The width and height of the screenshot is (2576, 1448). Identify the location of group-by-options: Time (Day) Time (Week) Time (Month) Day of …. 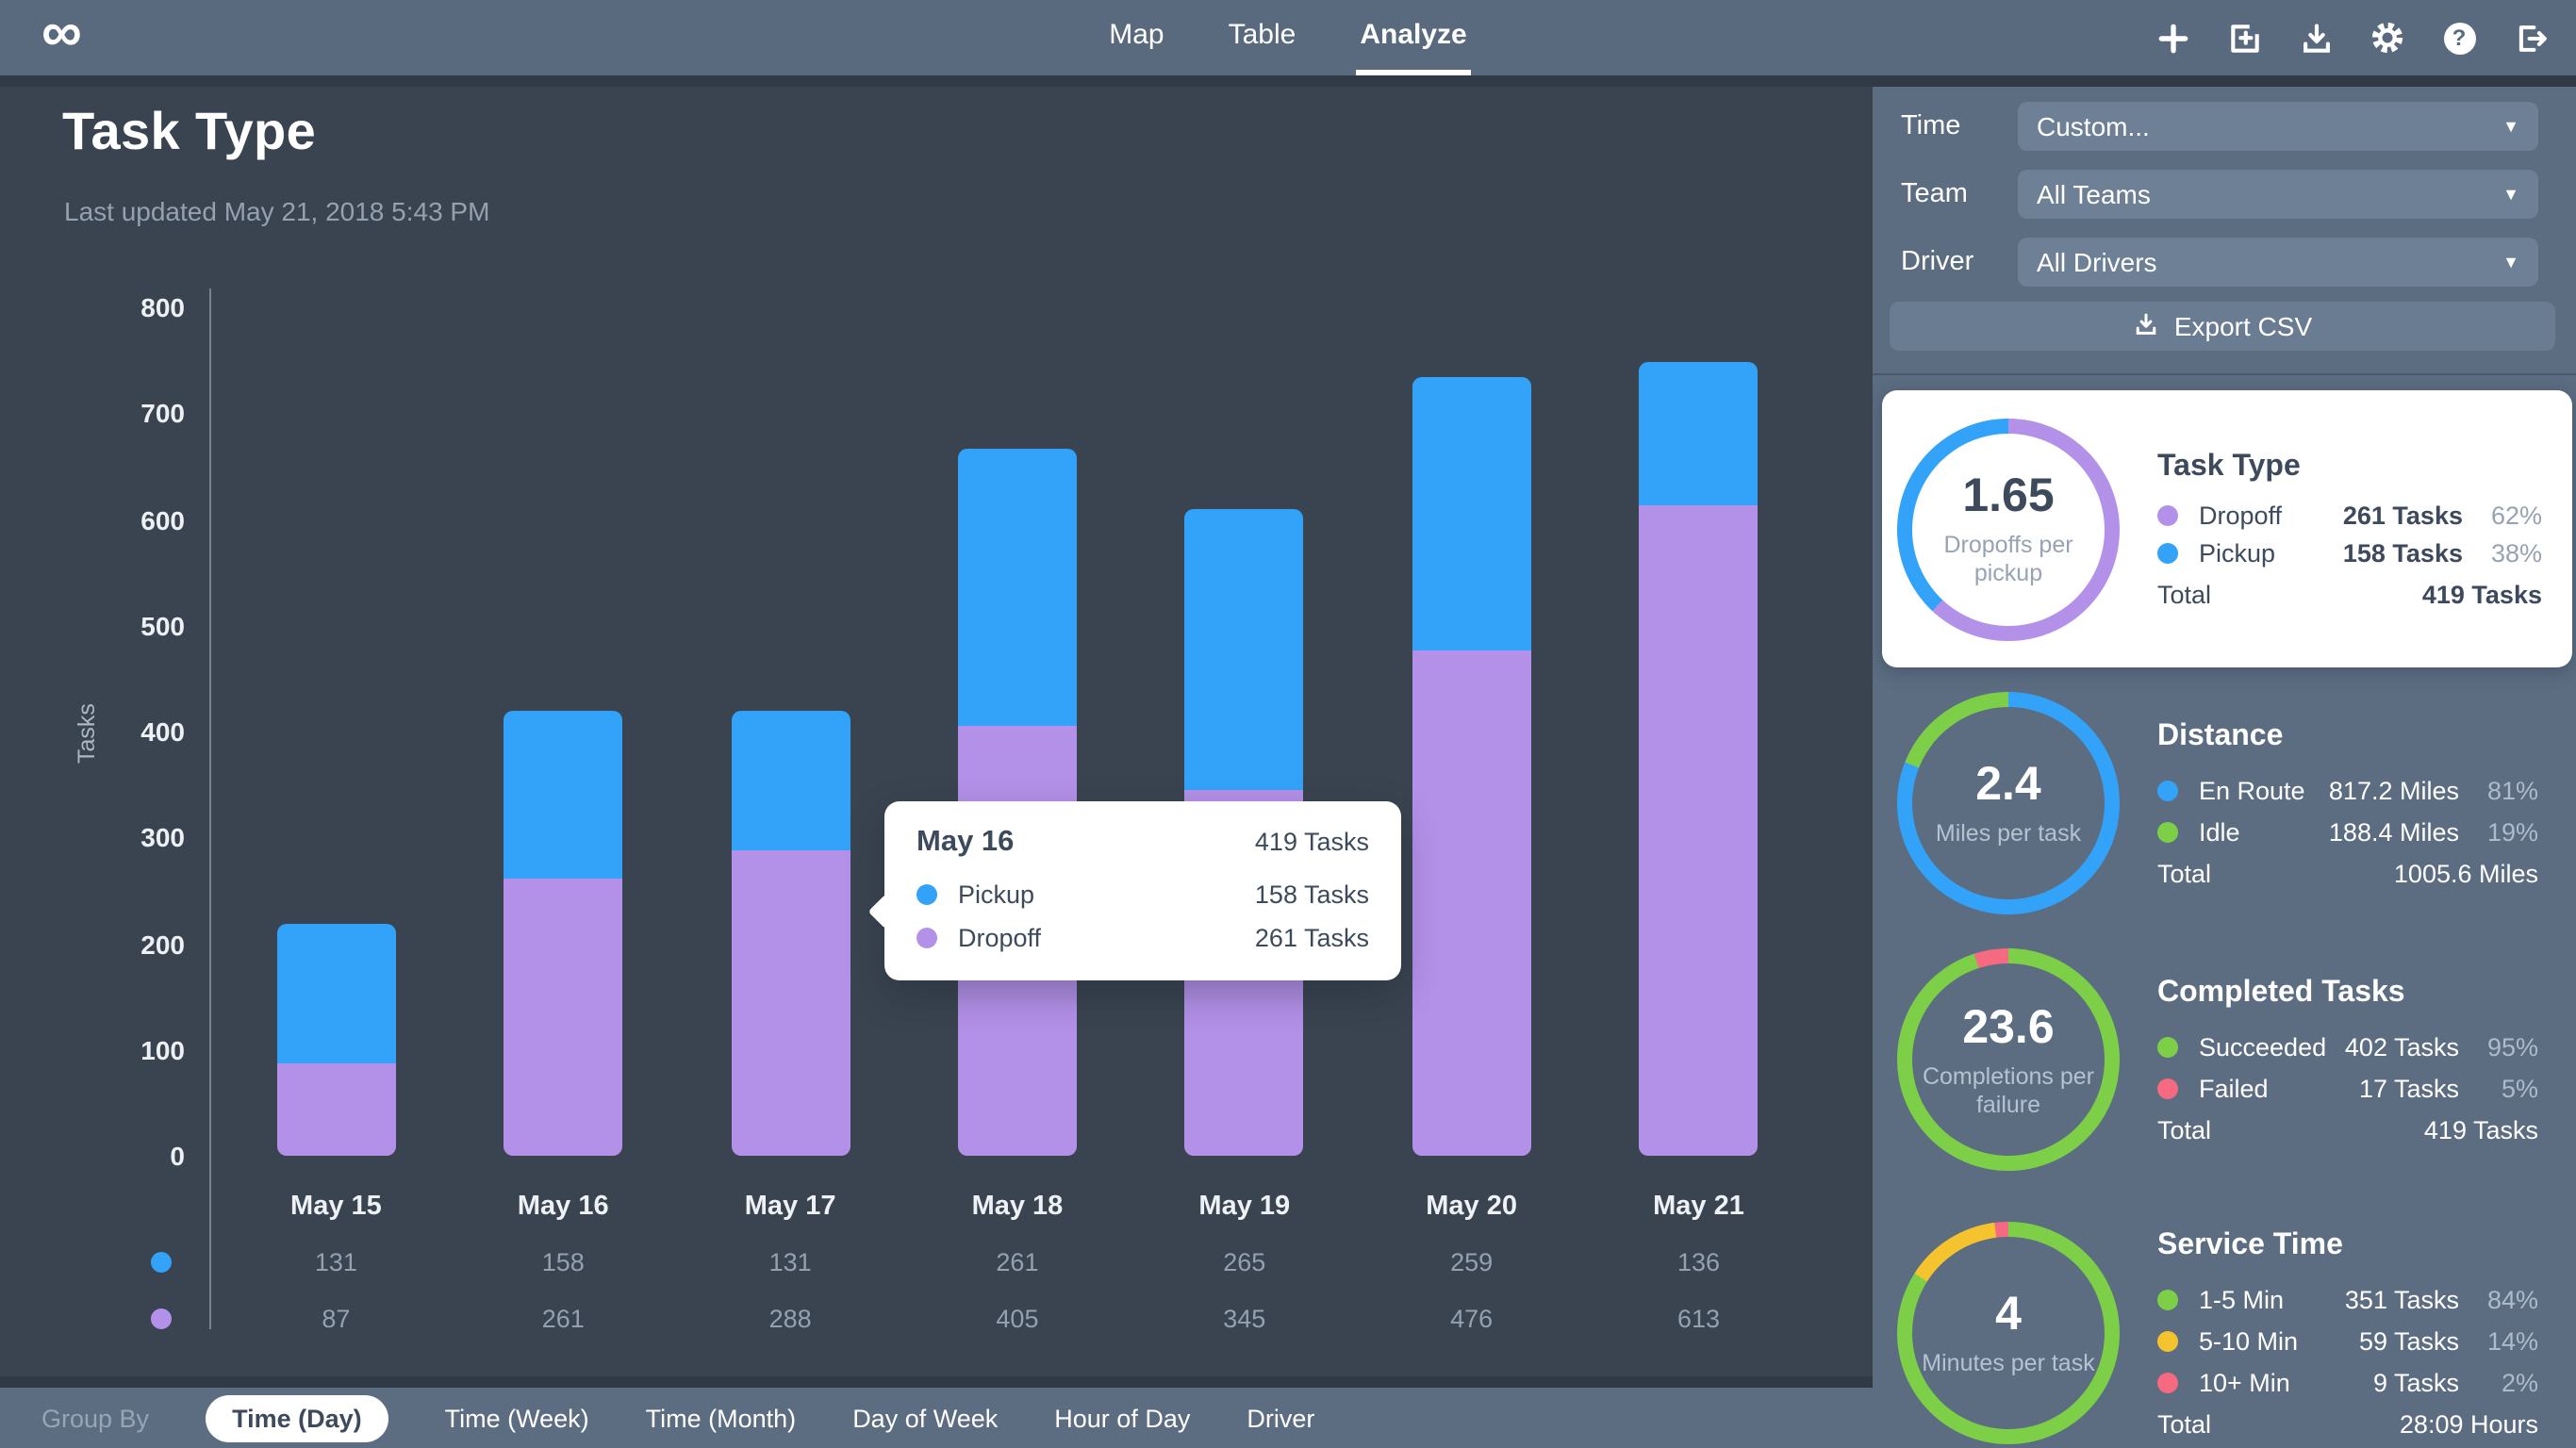
(760, 1417).